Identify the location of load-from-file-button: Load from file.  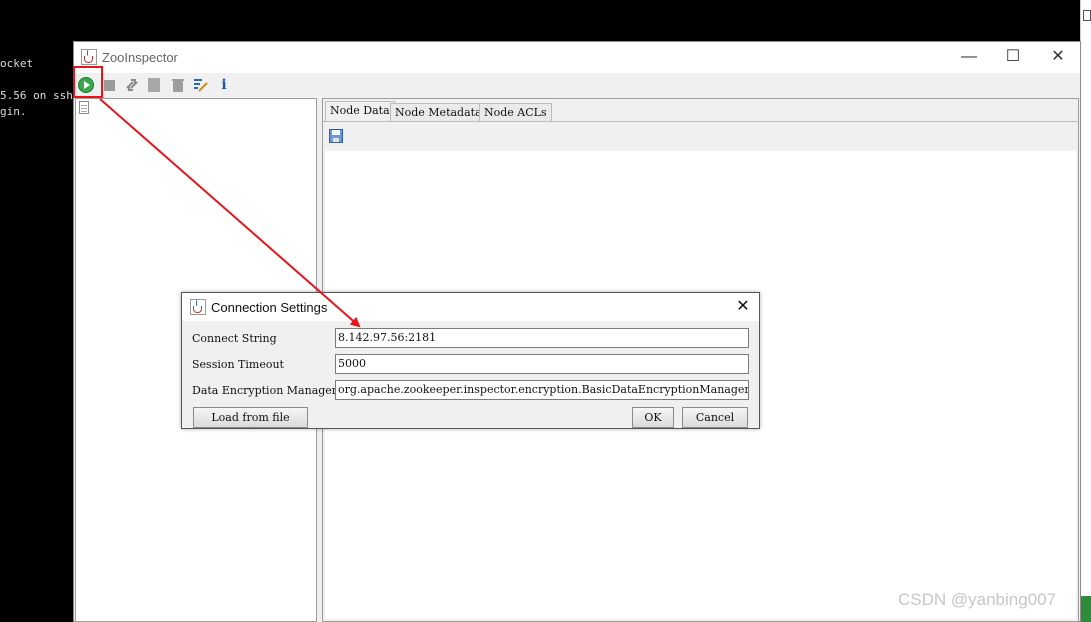
(250, 417).